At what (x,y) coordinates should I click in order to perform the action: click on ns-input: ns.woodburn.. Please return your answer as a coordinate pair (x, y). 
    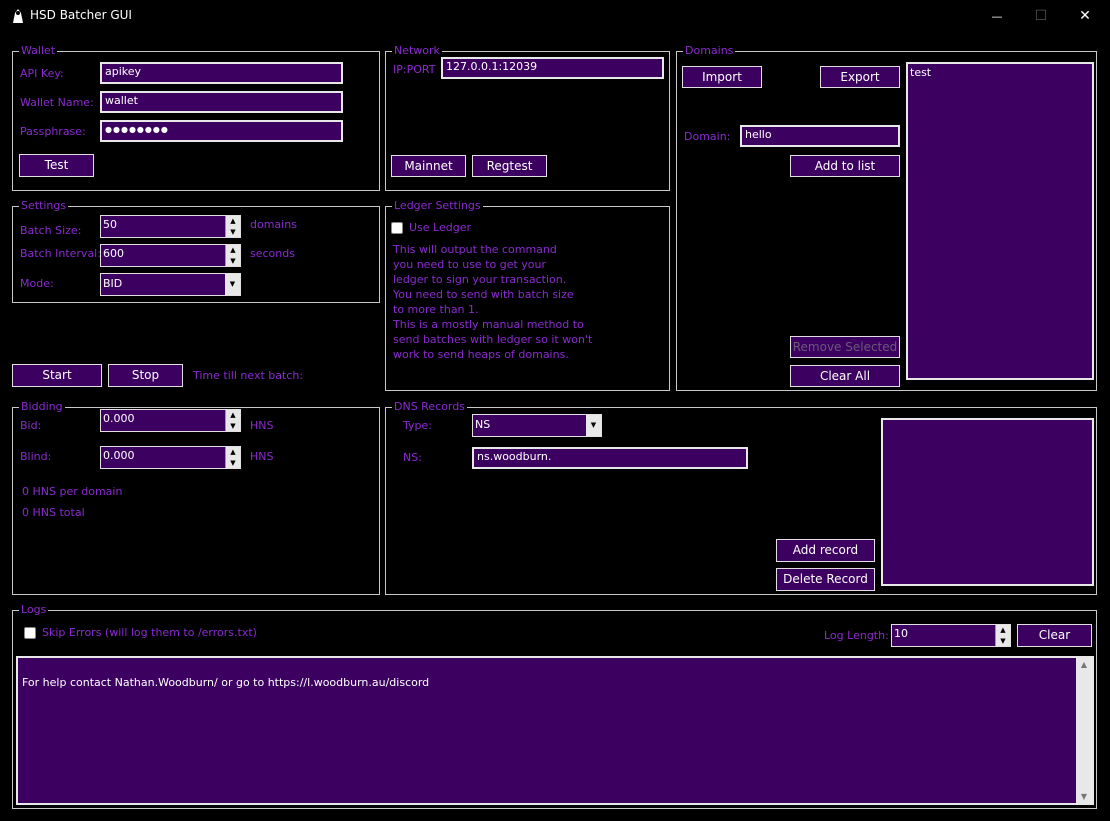
    Looking at the image, I should click on (610, 458).